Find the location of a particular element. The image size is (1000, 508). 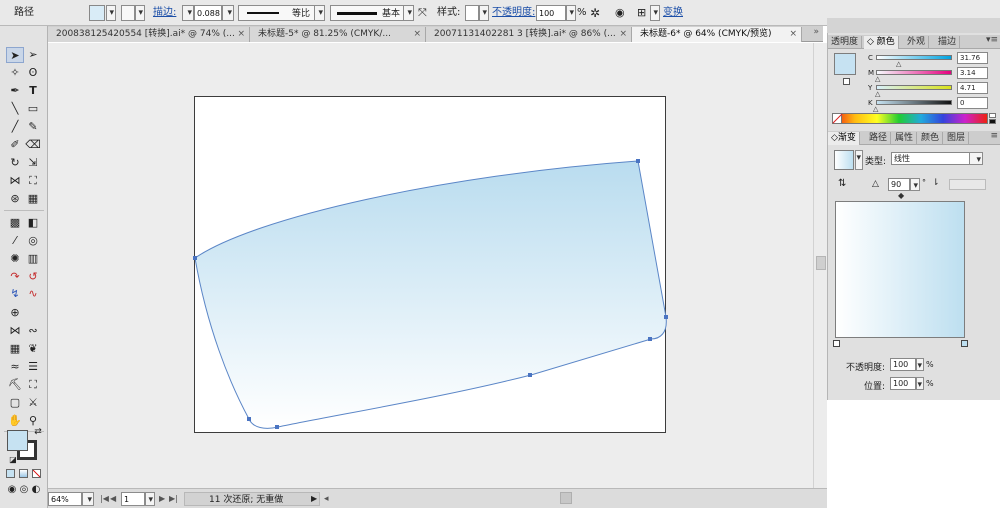

pucker-tool-icon: ❦ is located at coordinates (33, 349).